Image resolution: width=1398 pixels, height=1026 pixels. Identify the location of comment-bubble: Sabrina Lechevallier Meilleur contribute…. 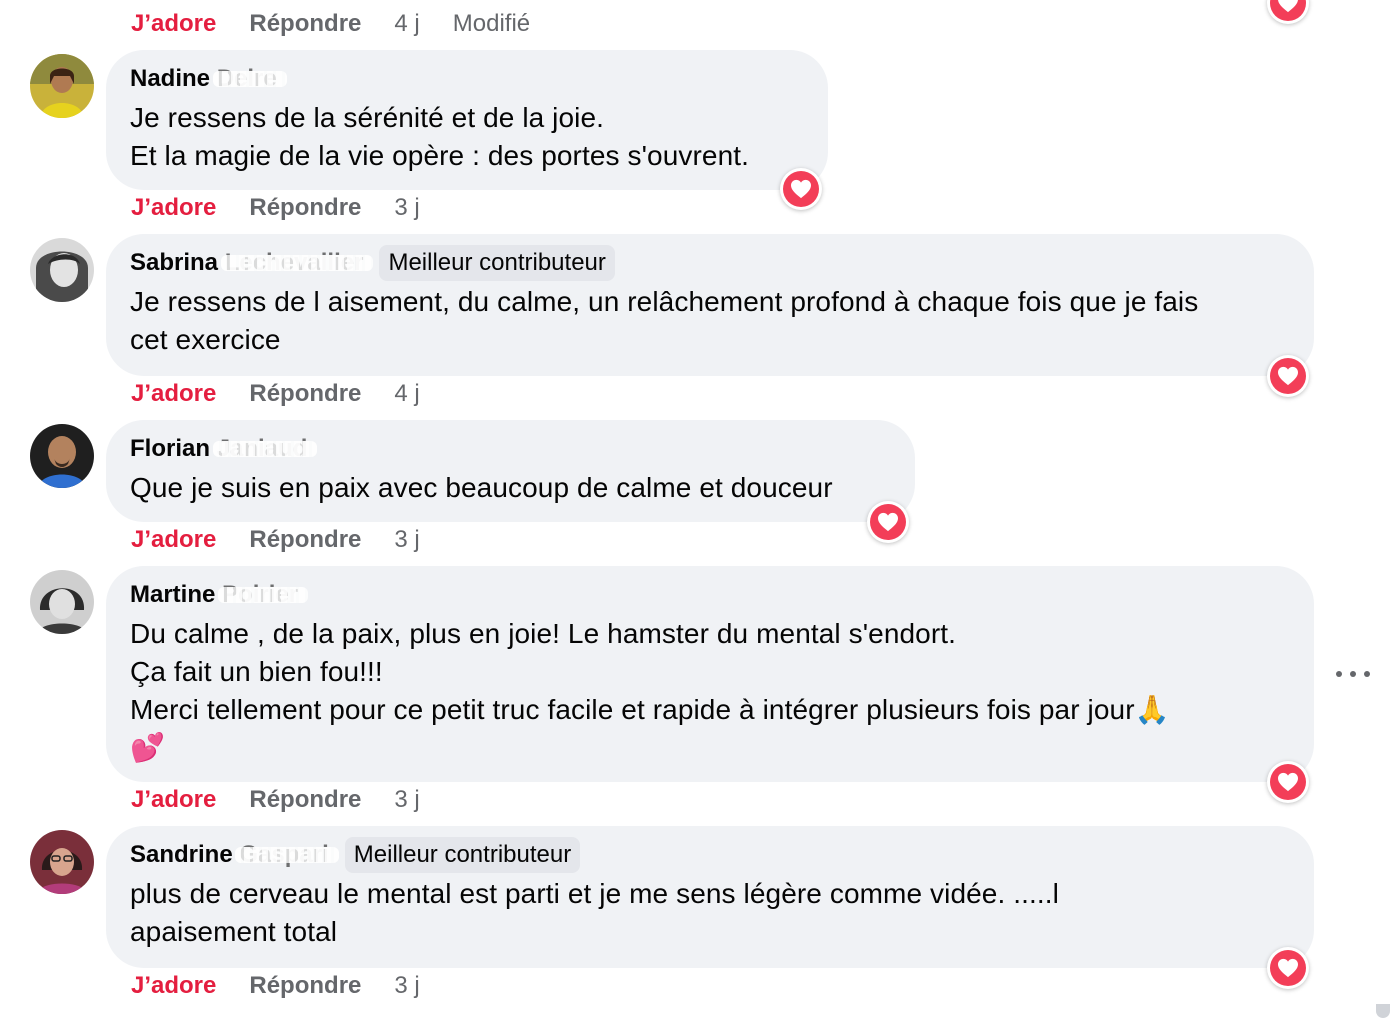
(710, 305).